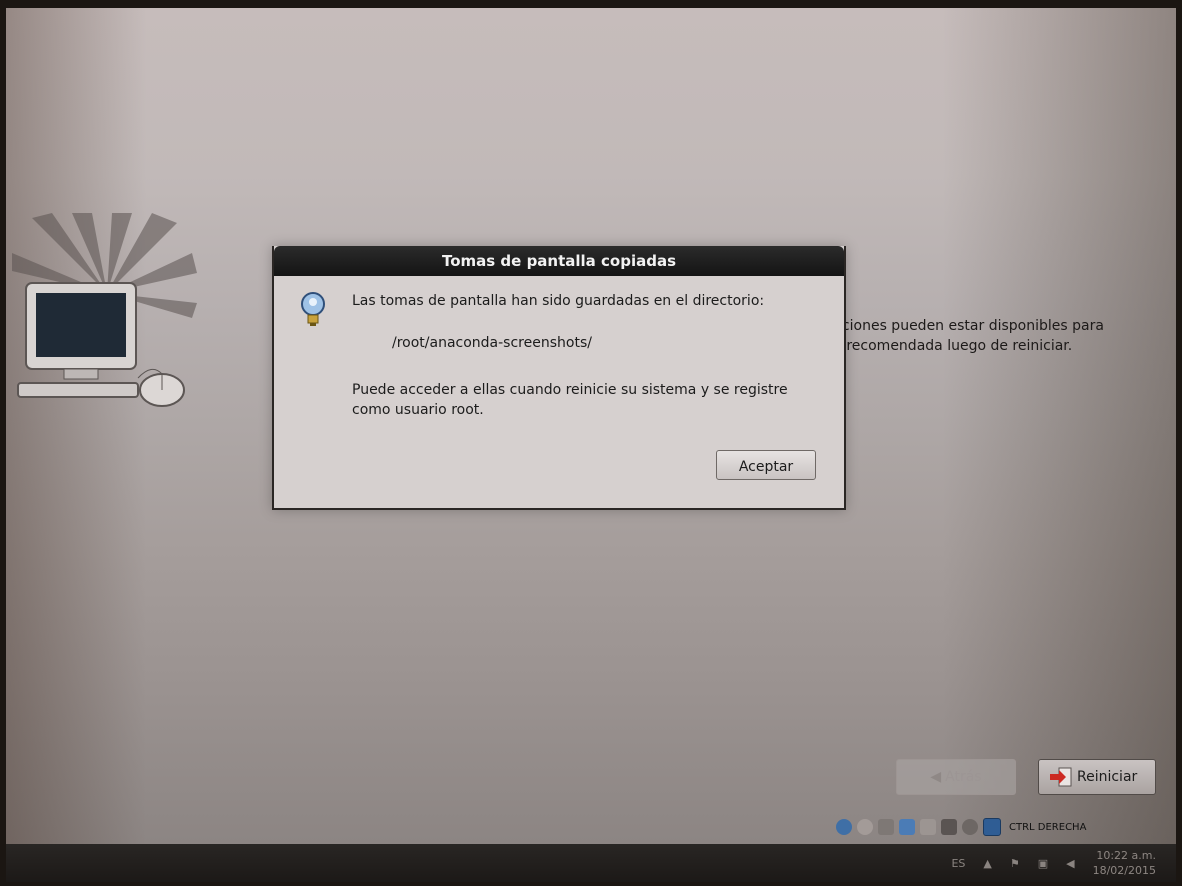  Describe the element at coordinates (987, 863) in the screenshot. I see `show-hidden-icons-icon: ▲` at that location.